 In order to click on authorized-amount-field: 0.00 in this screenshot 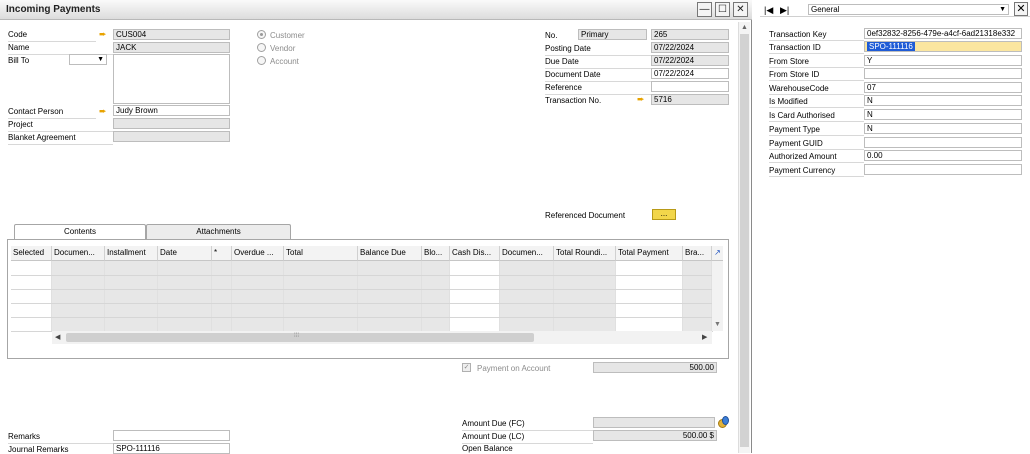, I will do `click(943, 155)`.